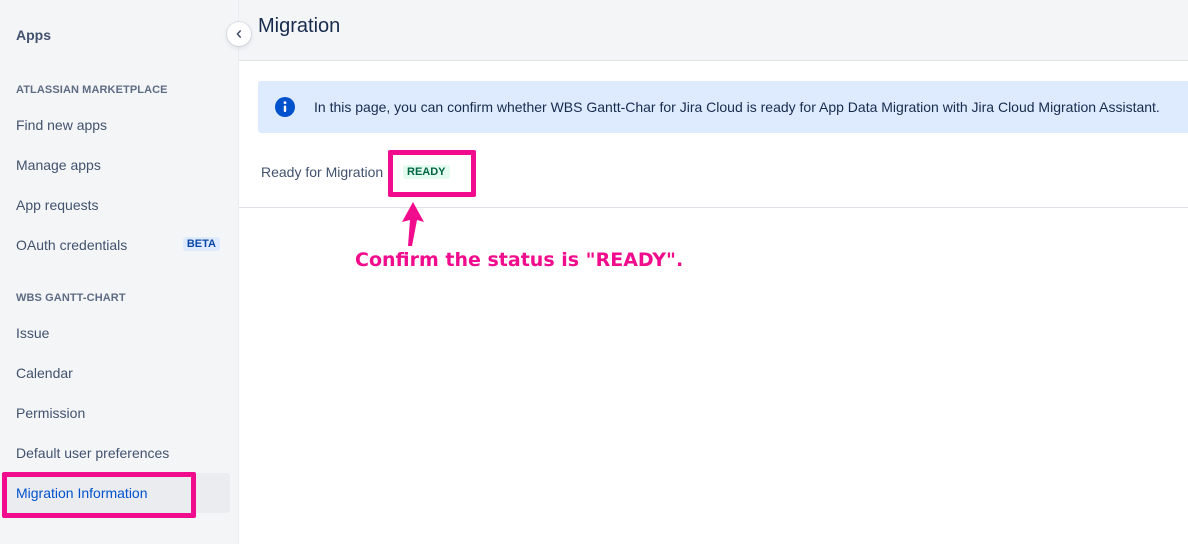 This screenshot has height=544, width=1188. I want to click on sidebar-item-oauth-credentials: OAuth credentials BETA, so click(117, 245).